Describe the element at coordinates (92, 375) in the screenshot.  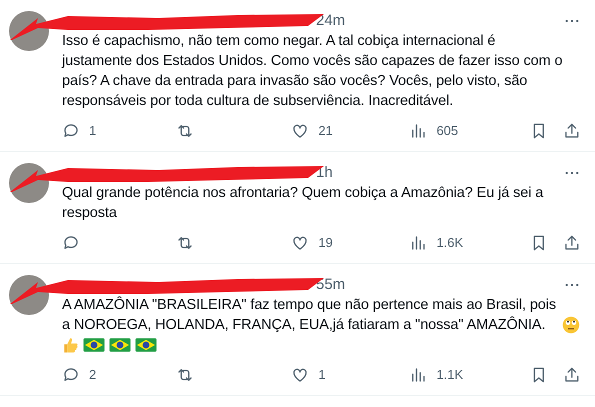
I see `reply-count: 2` at that location.